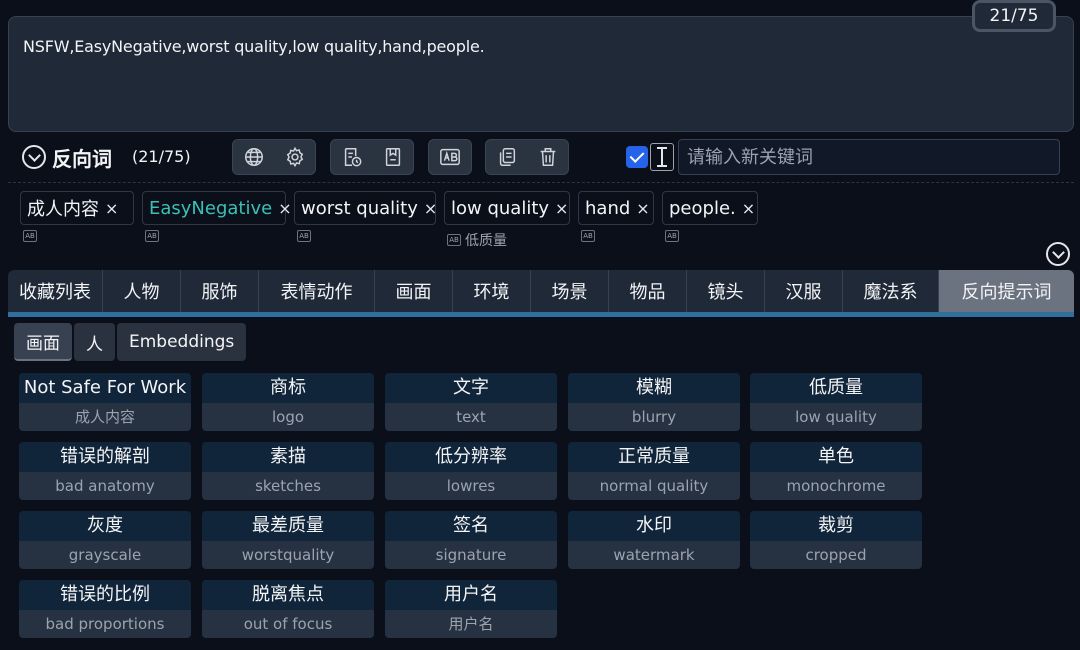  Describe the element at coordinates (63, 209) in the screenshot. I see `tag-text: 成人内容` at that location.